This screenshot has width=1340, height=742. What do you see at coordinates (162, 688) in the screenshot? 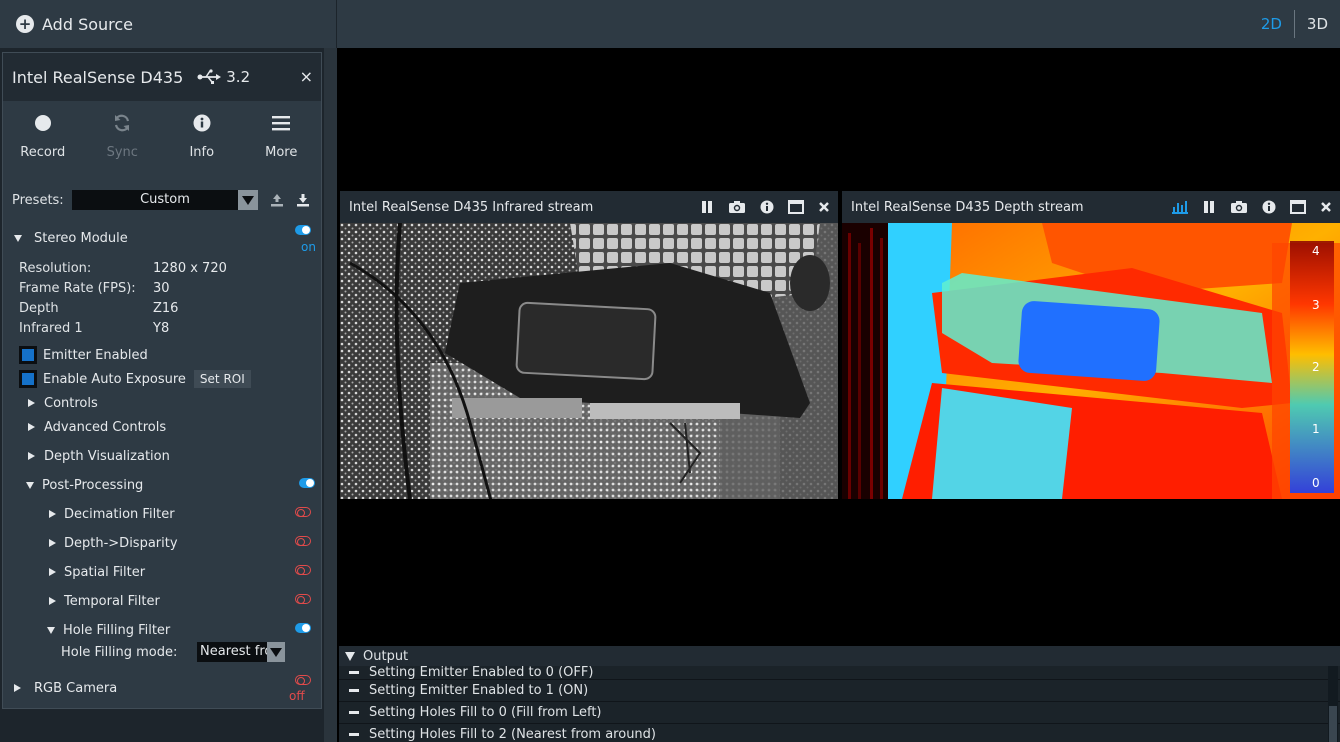
I see `rgb-camera-header: RGB Camera` at bounding box center [162, 688].